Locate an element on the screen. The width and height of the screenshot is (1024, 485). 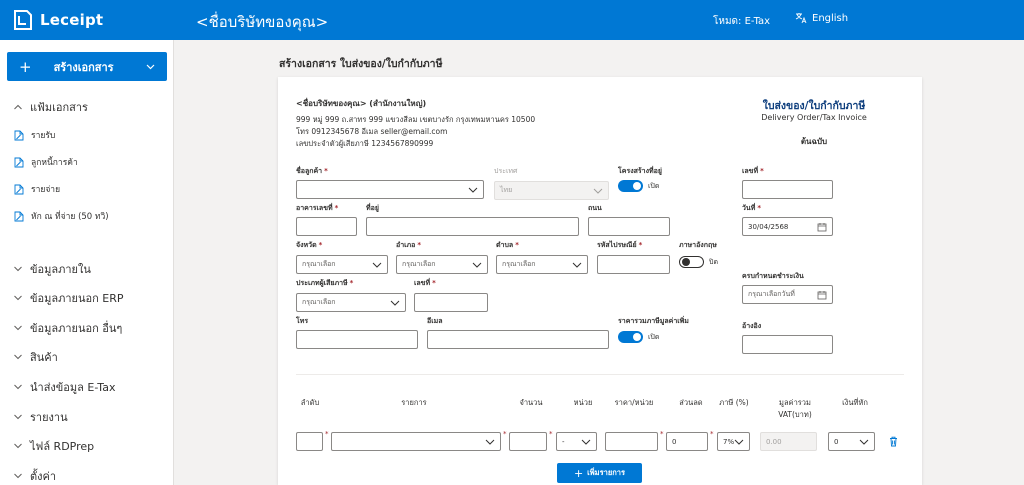
language-switch: English is located at coordinates (821, 18).